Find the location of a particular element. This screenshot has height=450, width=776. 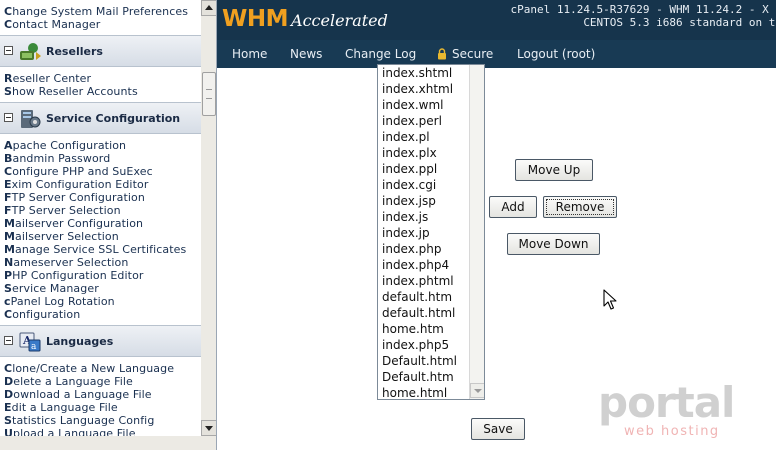

sidebar-link-cpanel-log-rotation: cPanel Log Rotation is located at coordinates (100, 301).